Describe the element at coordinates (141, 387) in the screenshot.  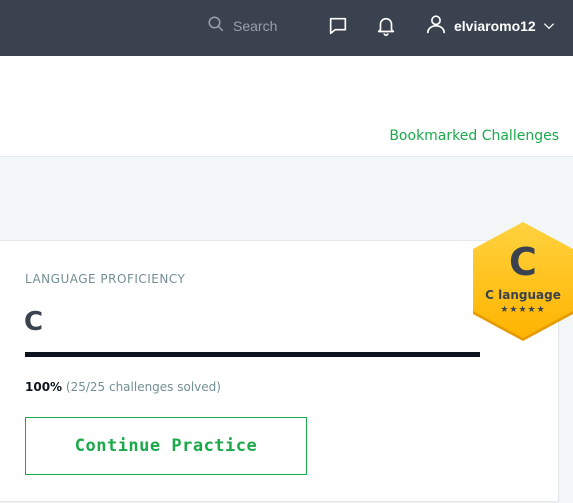
I see `challenges-solved-text: (25/25 challenges solved)` at that location.